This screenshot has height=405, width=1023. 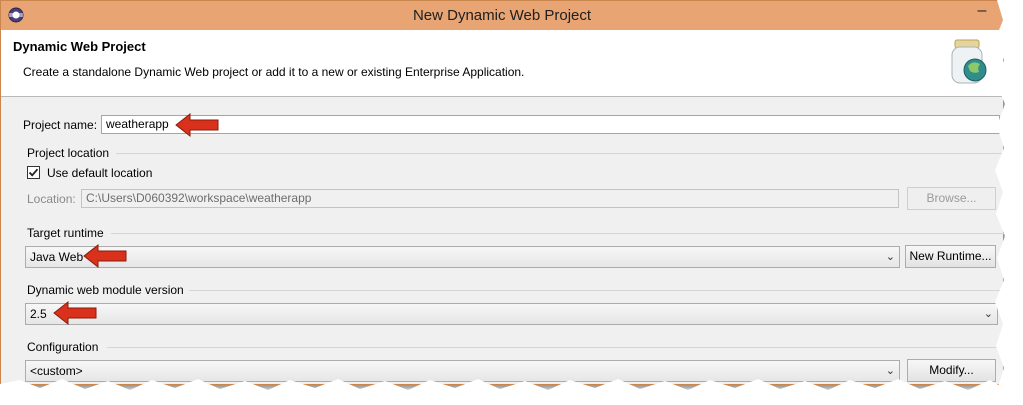 I want to click on window-title: New Dynamic Web Project, so click(x=502, y=15).